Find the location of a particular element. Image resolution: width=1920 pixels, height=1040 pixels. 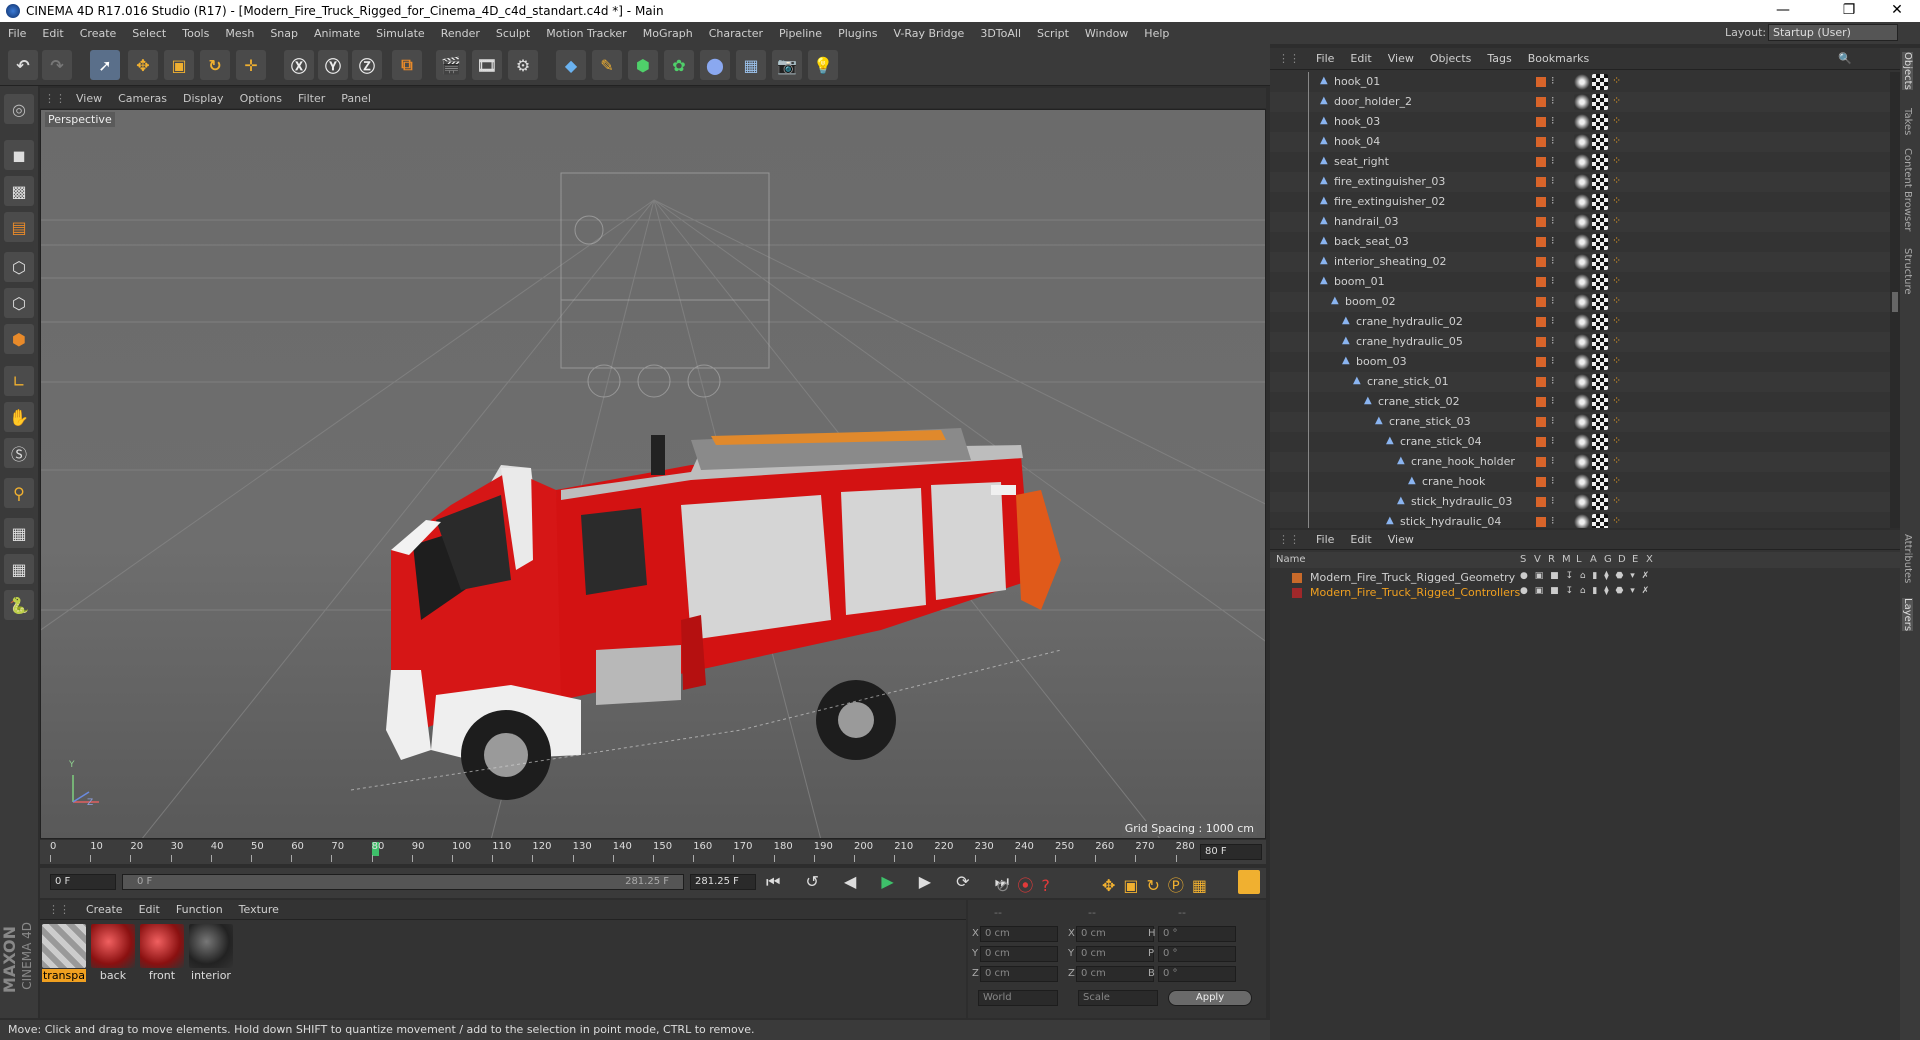

layer-column-label: S is located at coordinates (1523, 559).